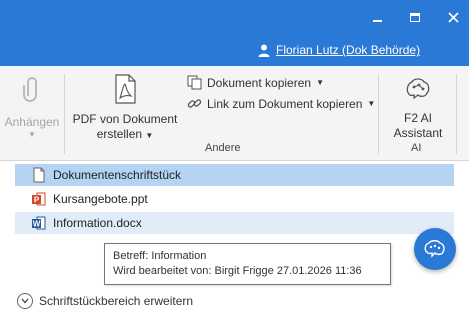 The height and width of the screenshot is (324, 469). I want to click on close-icon, so click(453, 17).